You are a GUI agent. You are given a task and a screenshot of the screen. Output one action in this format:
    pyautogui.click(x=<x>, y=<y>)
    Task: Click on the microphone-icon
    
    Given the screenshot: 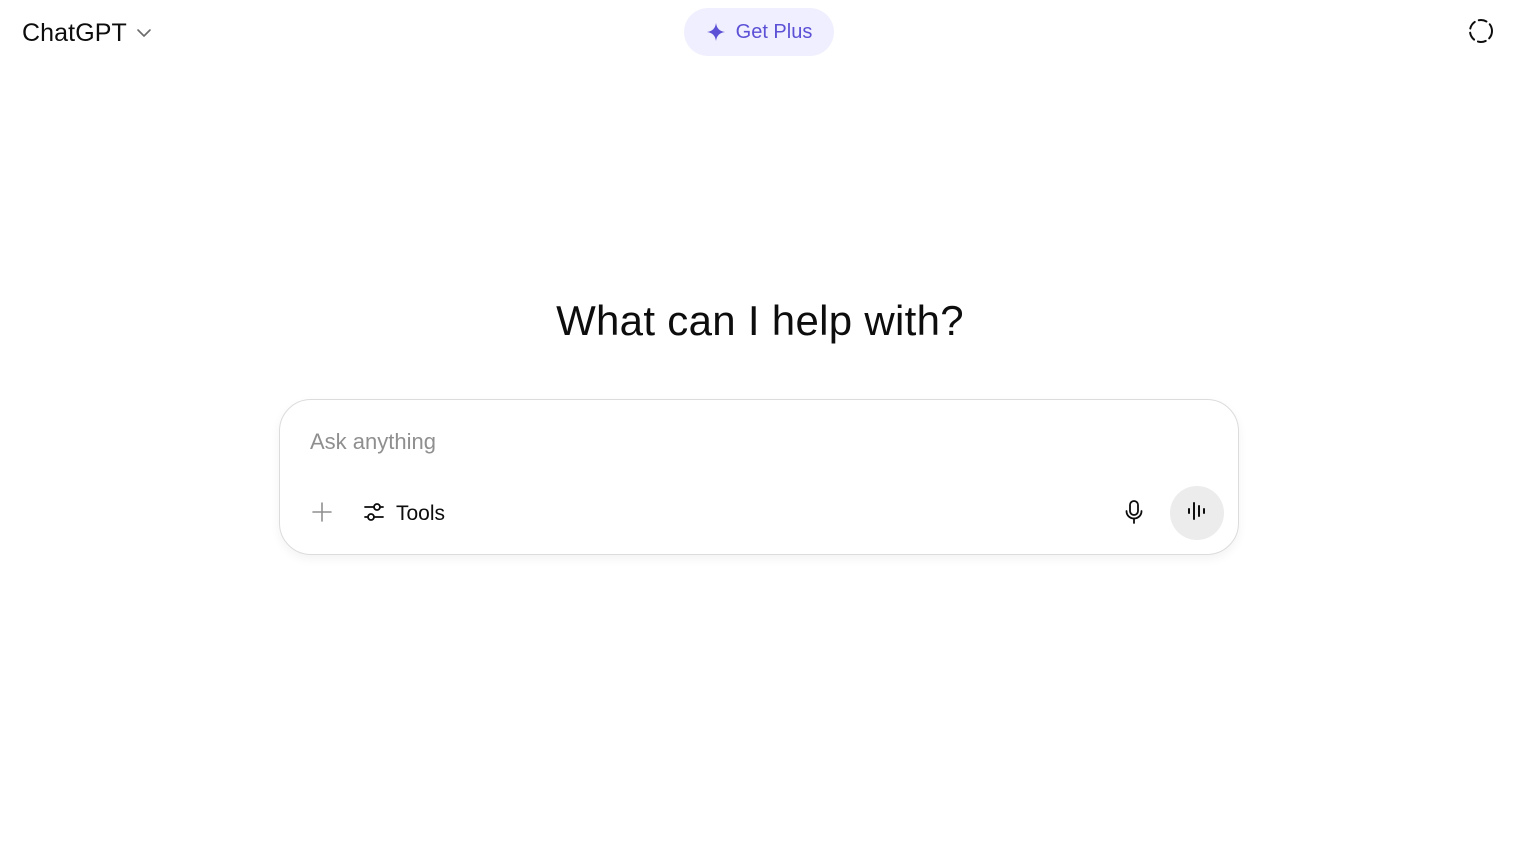 What is the action you would take?
    pyautogui.click(x=1134, y=514)
    